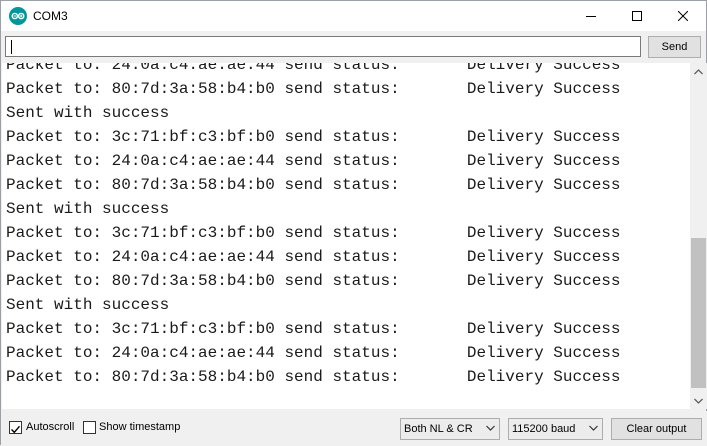 The image size is (707, 446). I want to click on scroll-thumb, so click(698, 313).